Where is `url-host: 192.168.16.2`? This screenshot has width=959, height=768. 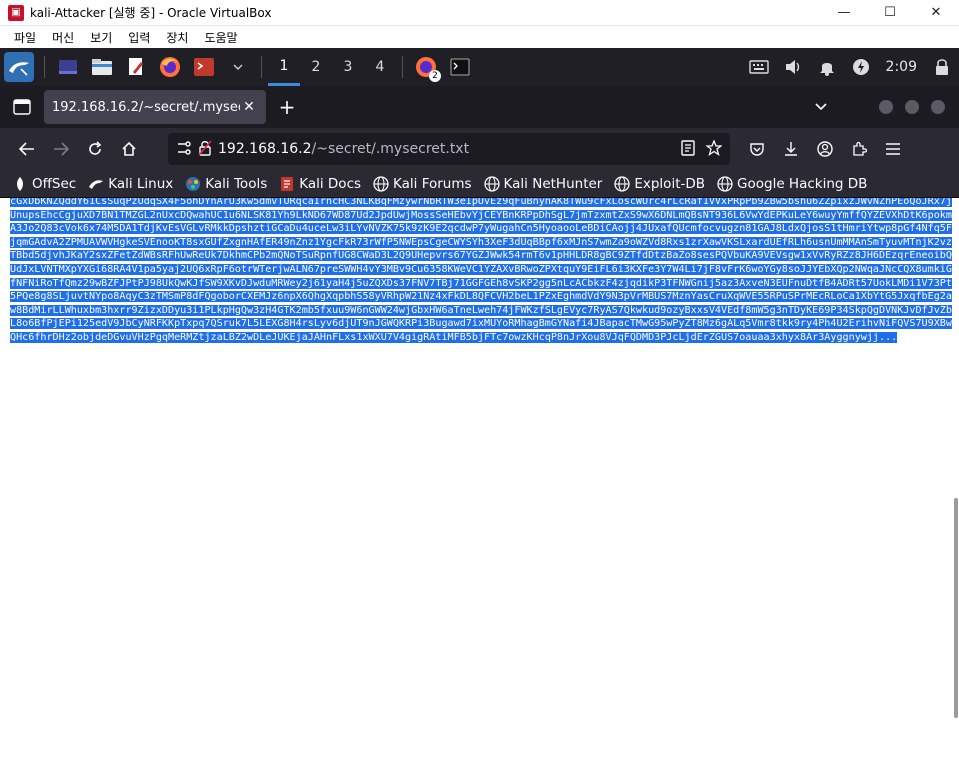
url-host: 192.168.16.2 is located at coordinates (265, 149).